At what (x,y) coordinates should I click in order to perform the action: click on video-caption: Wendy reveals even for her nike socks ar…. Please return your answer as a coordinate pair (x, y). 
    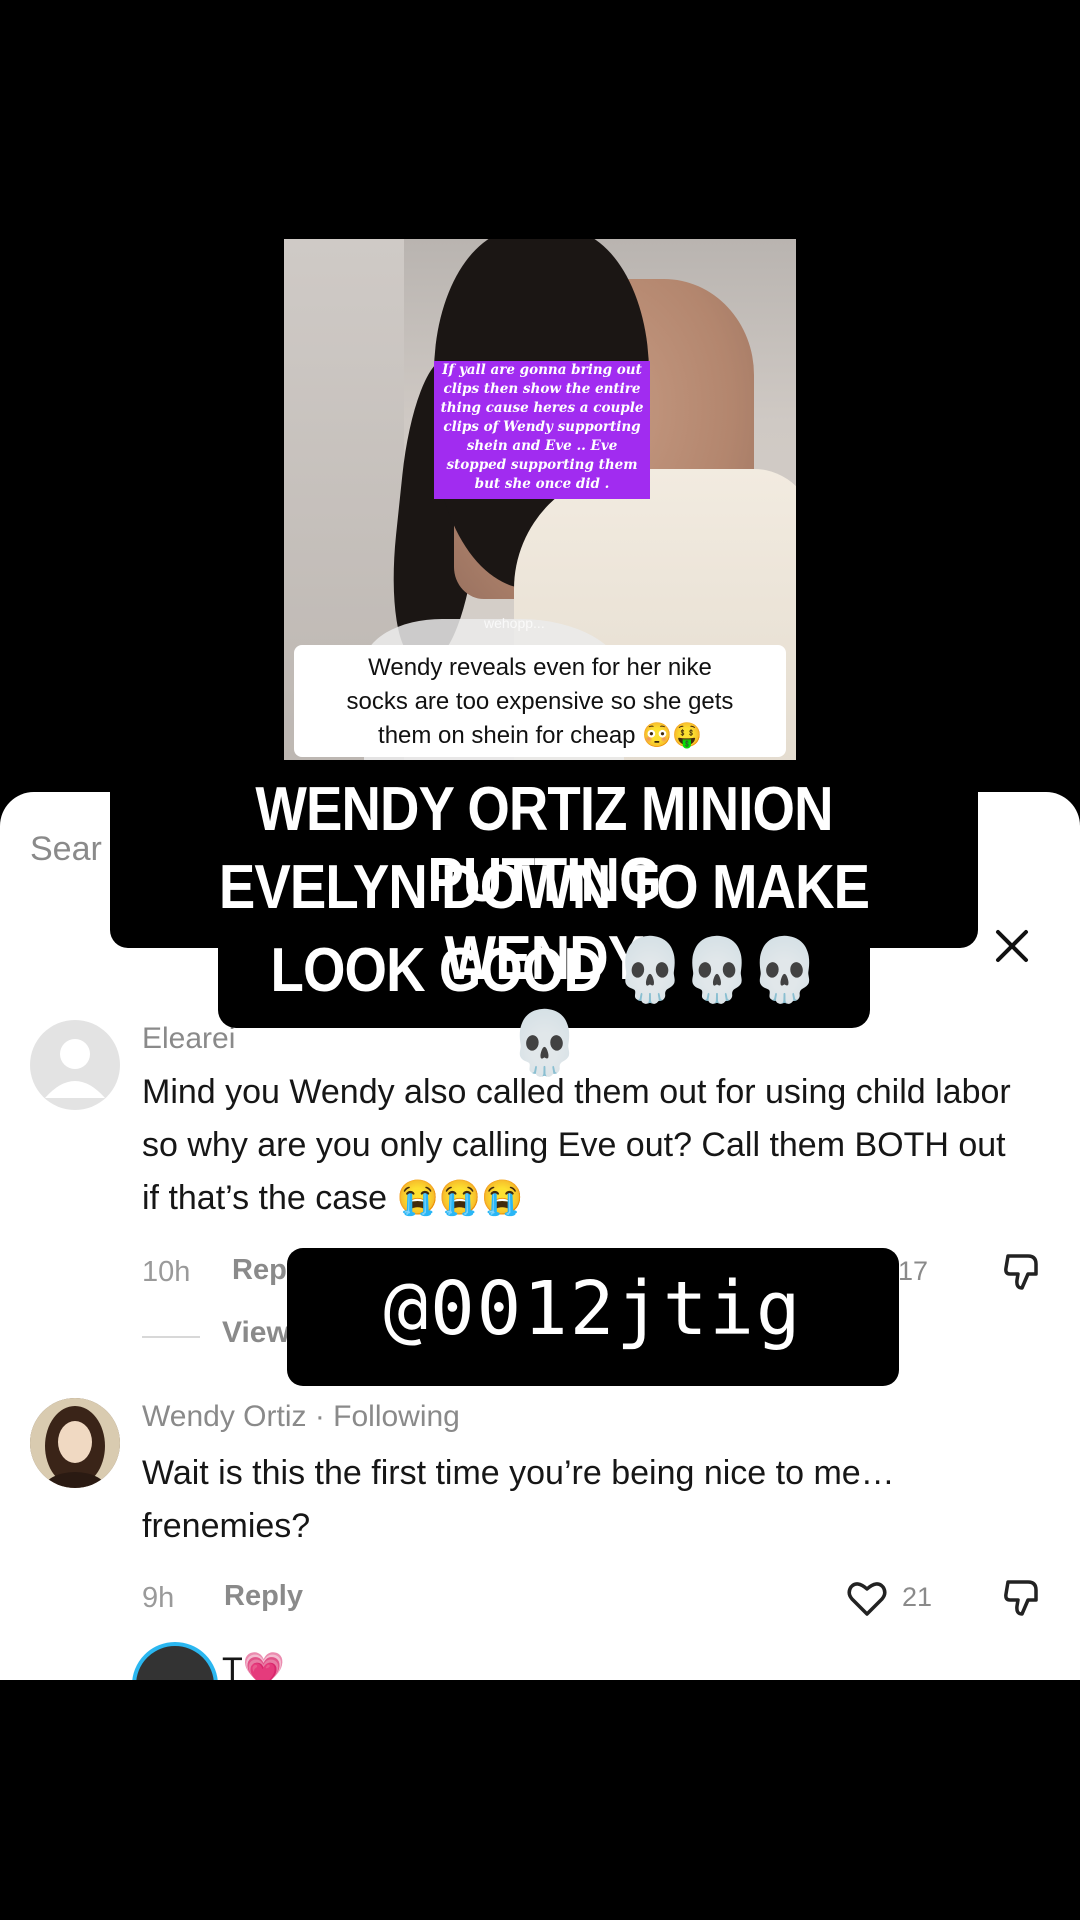
    Looking at the image, I should click on (540, 701).